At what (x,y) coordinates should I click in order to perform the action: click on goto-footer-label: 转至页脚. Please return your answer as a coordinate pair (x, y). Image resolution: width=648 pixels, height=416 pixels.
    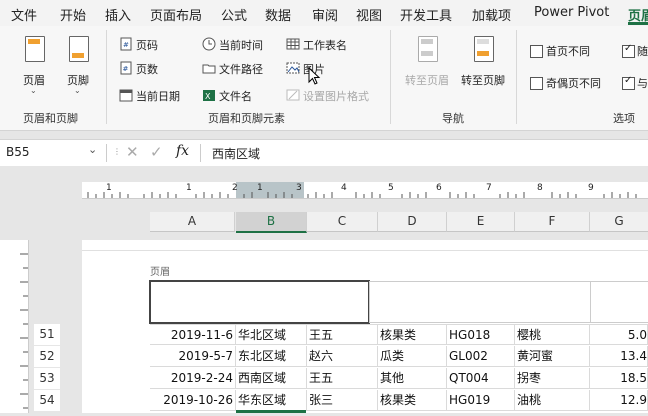
    Looking at the image, I should click on (483, 80).